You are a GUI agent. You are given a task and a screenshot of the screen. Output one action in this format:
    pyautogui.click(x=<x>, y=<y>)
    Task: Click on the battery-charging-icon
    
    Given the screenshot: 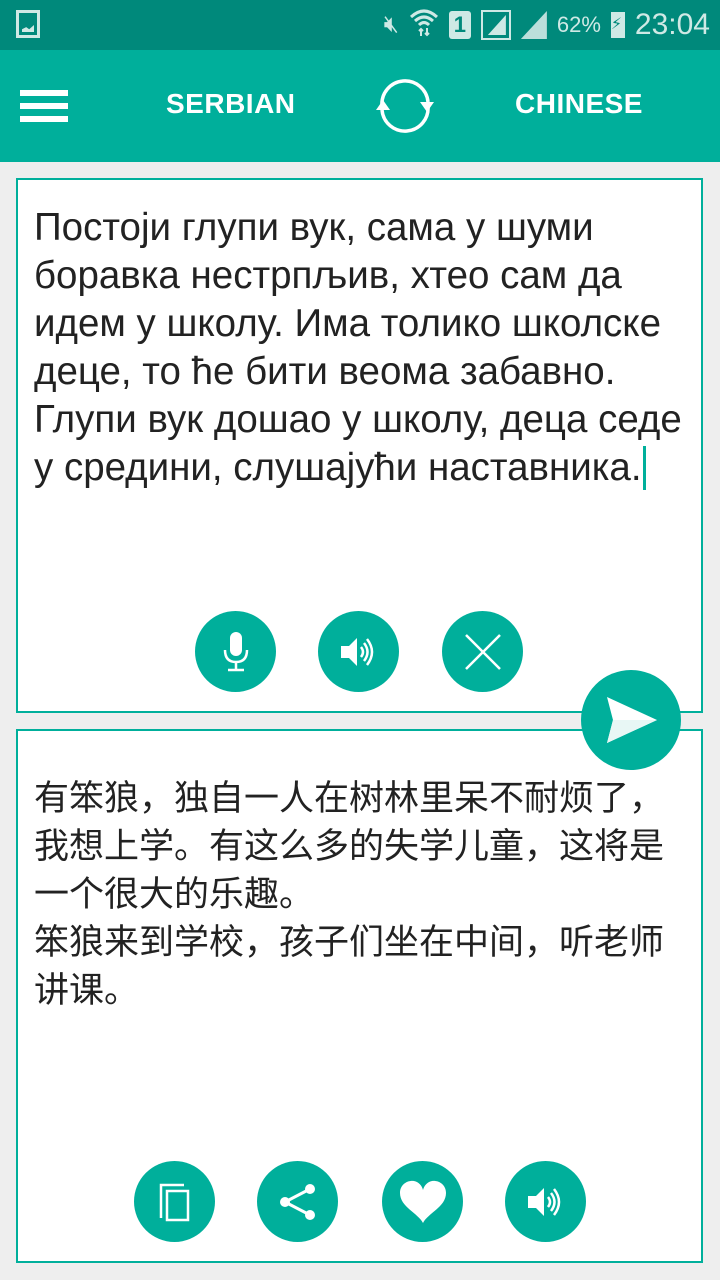 What is the action you would take?
    pyautogui.click(x=617, y=25)
    